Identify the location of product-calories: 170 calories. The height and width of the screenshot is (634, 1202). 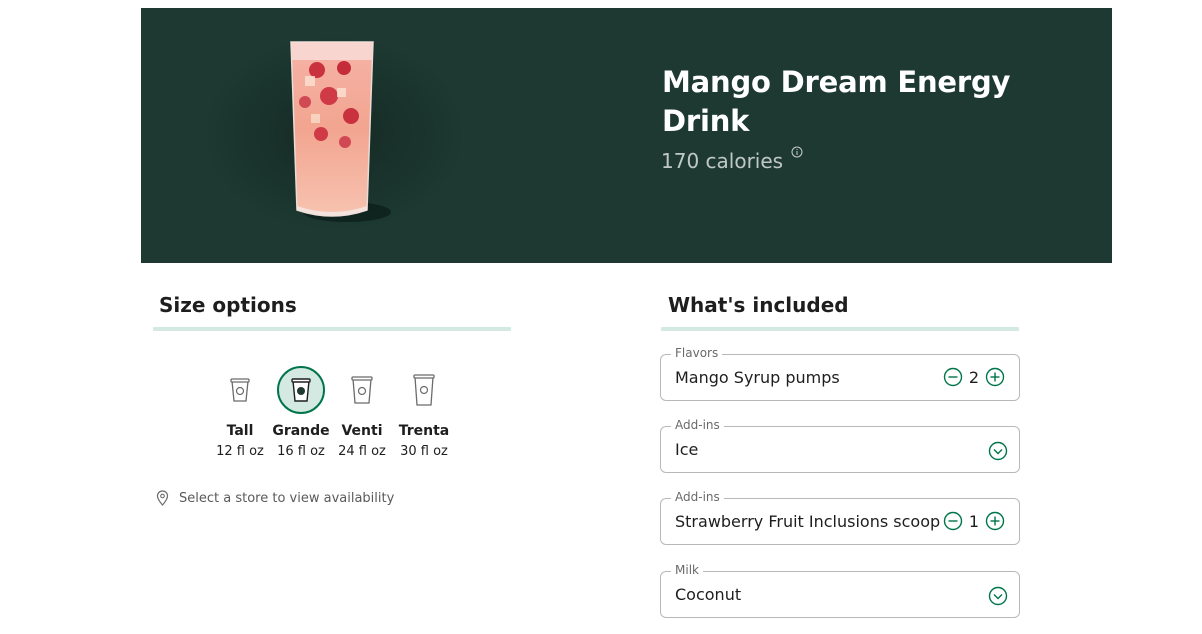
(732, 159).